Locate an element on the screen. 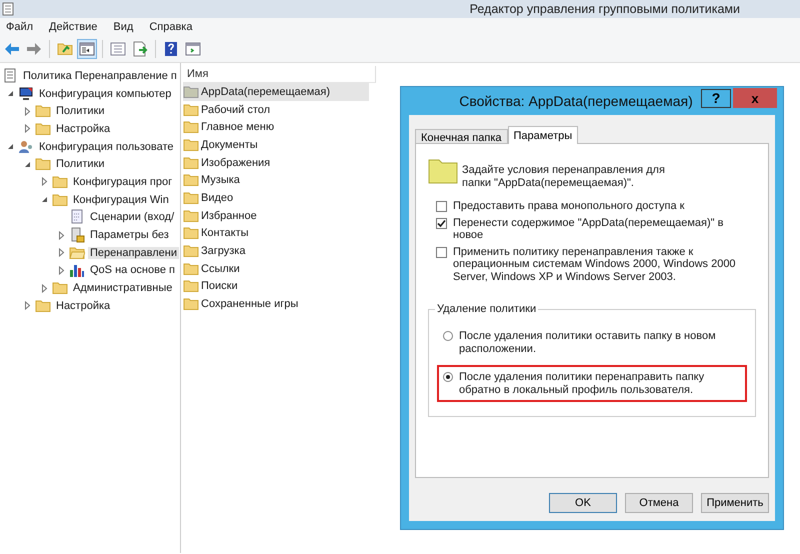 Image resolution: width=800 pixels, height=554 pixels. tree-item: Сценарии (вход/ is located at coordinates (132, 217).